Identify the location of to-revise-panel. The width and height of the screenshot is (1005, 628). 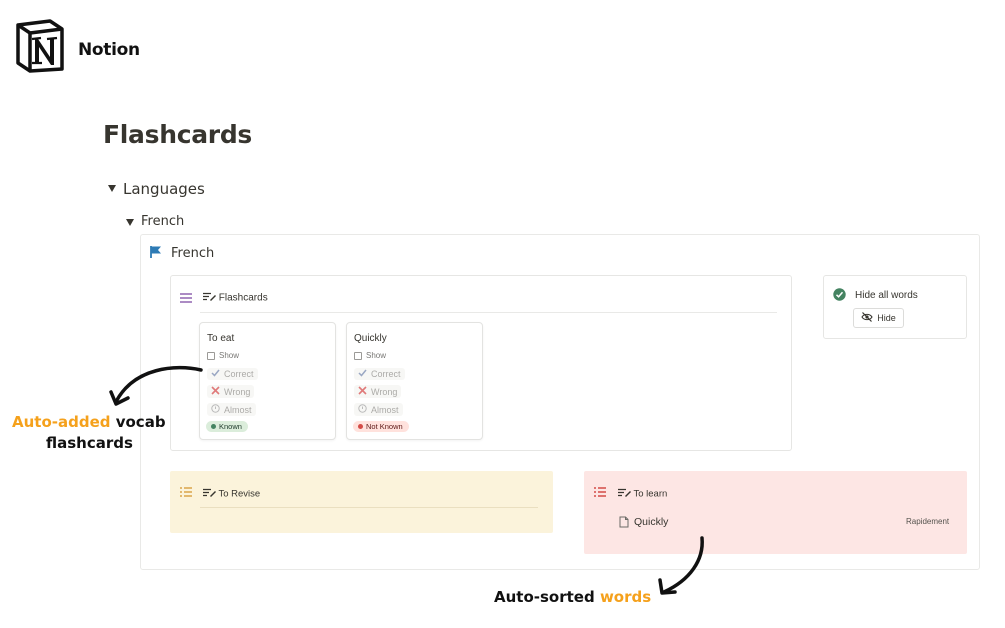
(361, 502).